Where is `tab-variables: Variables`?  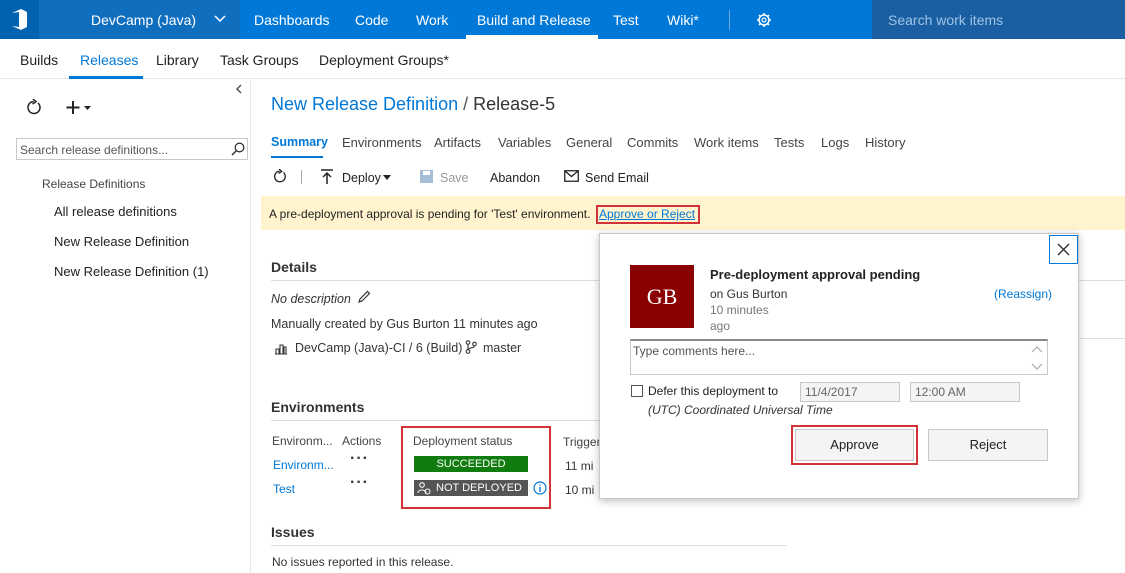
tab-variables: Variables is located at coordinates (524, 142).